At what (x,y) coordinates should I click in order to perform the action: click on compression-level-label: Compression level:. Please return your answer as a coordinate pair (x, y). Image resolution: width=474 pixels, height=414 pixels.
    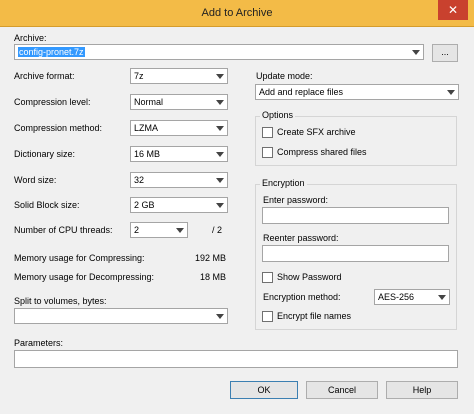
    Looking at the image, I should click on (52, 102).